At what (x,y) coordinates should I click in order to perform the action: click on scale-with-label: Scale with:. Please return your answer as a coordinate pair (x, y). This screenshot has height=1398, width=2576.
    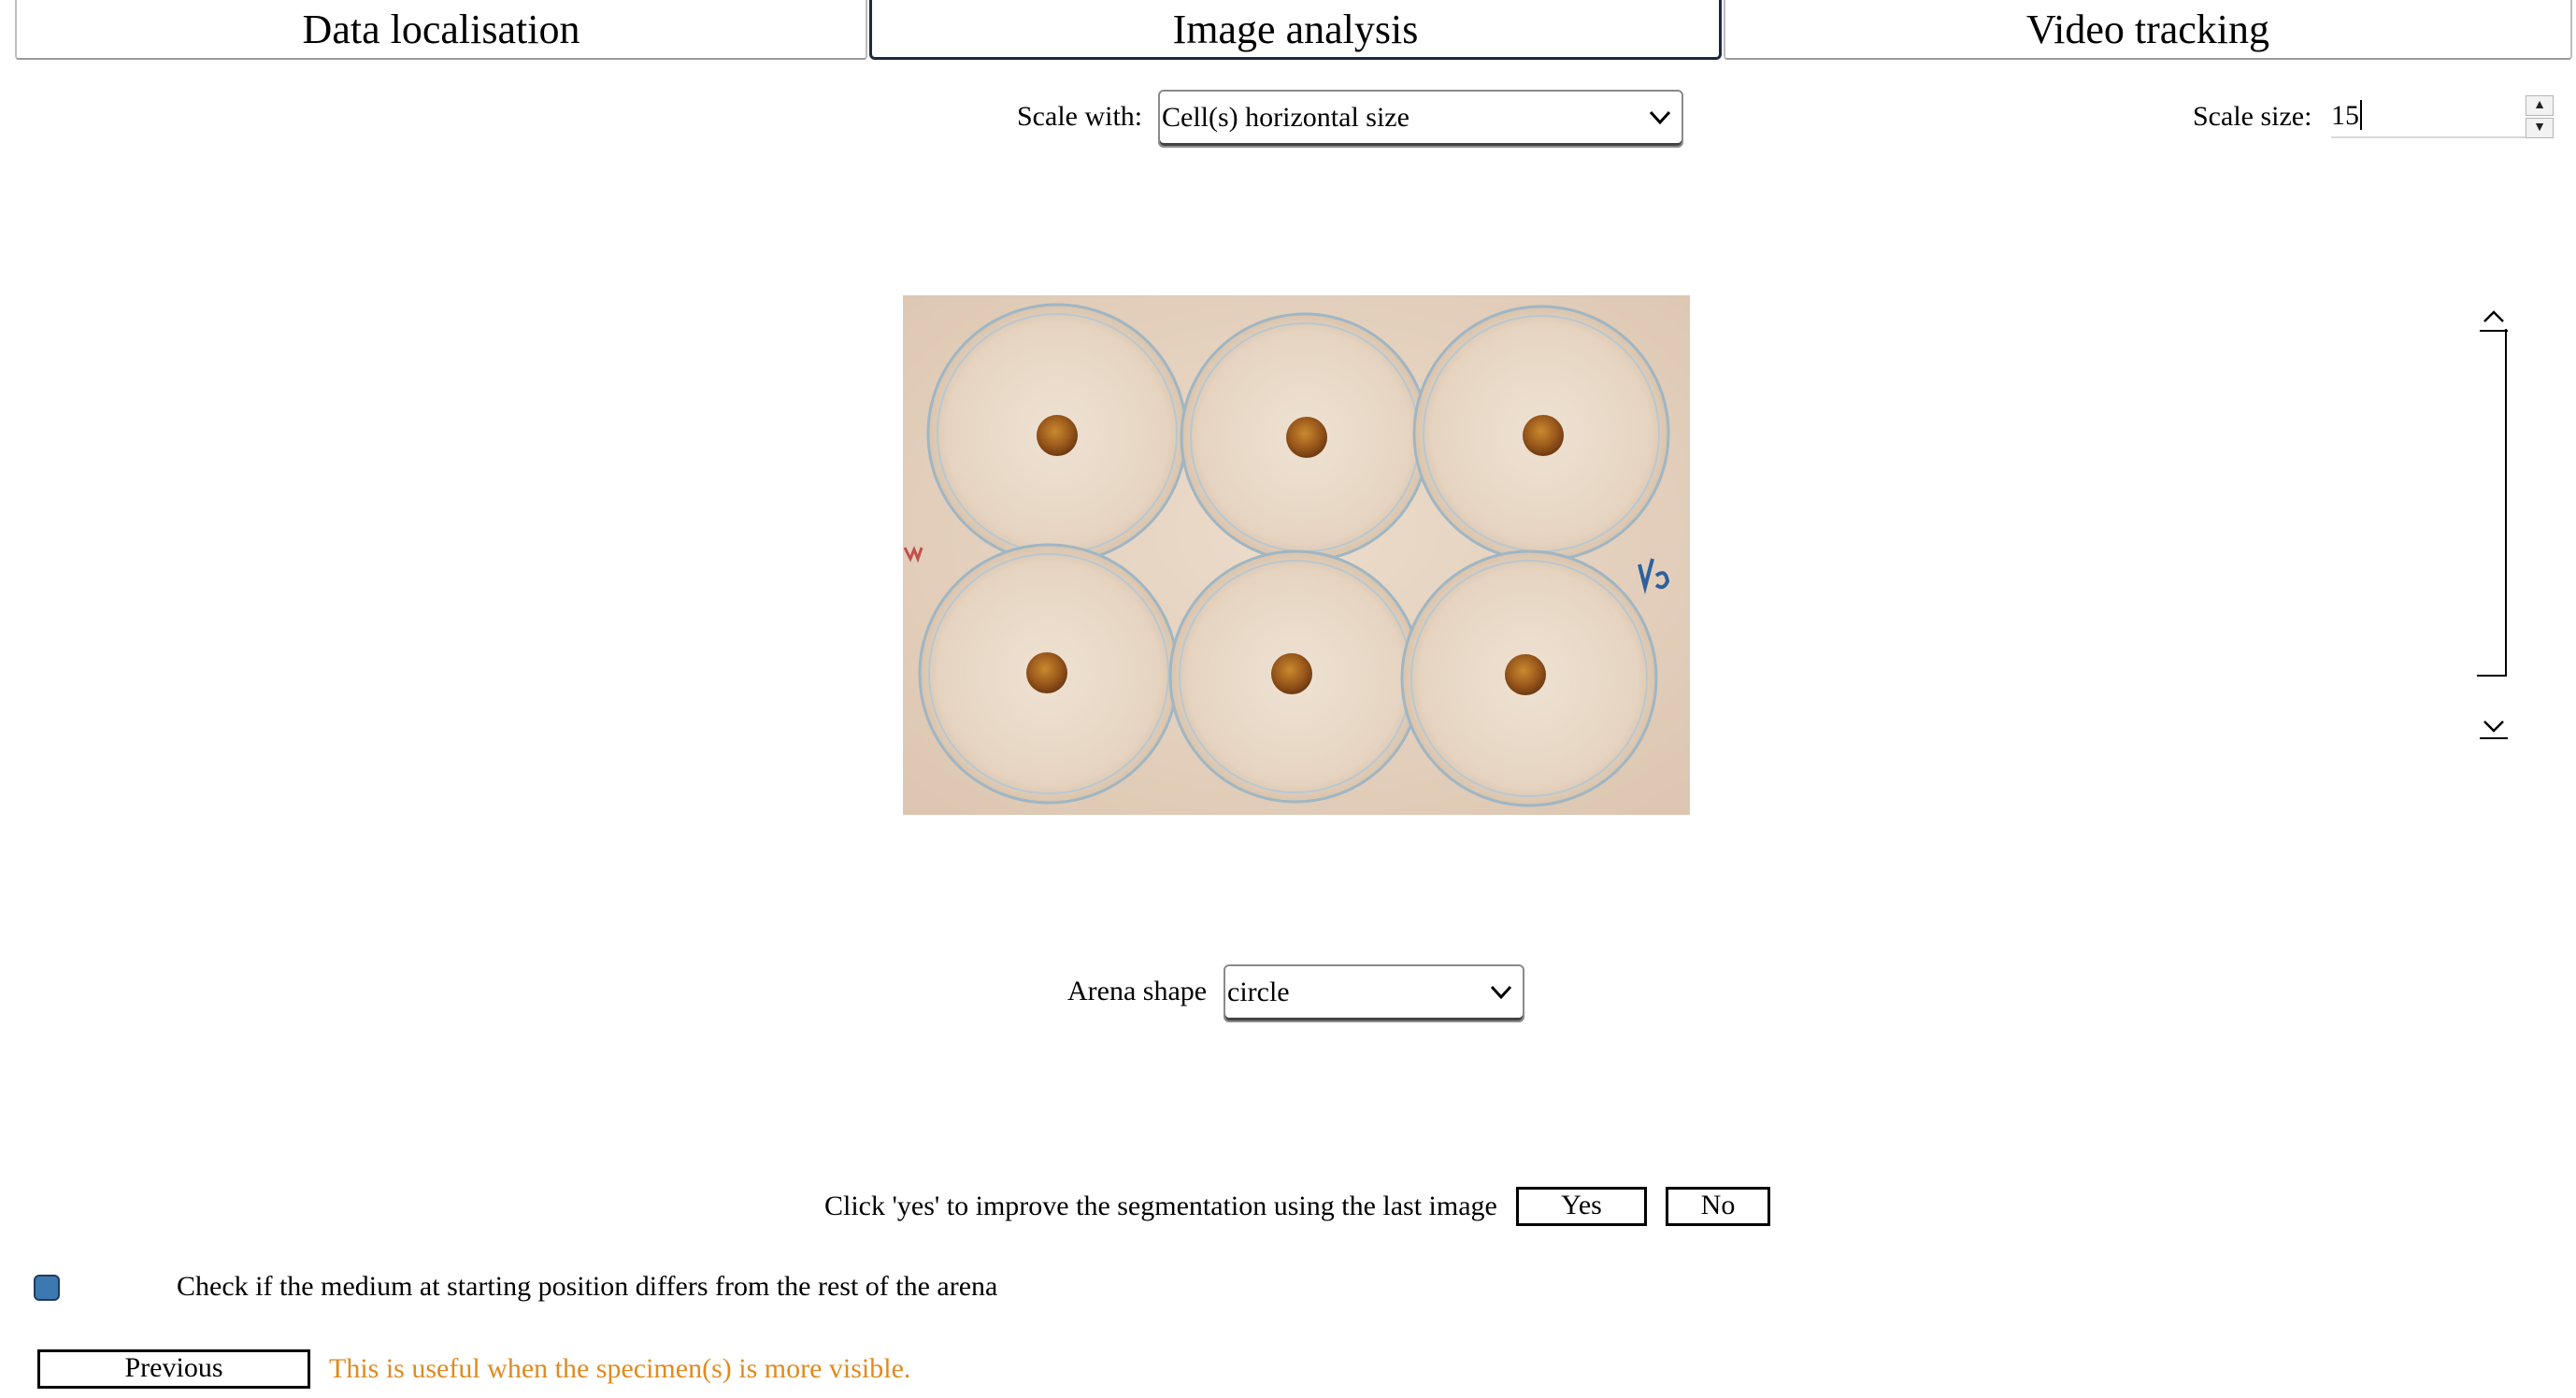
    Looking at the image, I should click on (1080, 116).